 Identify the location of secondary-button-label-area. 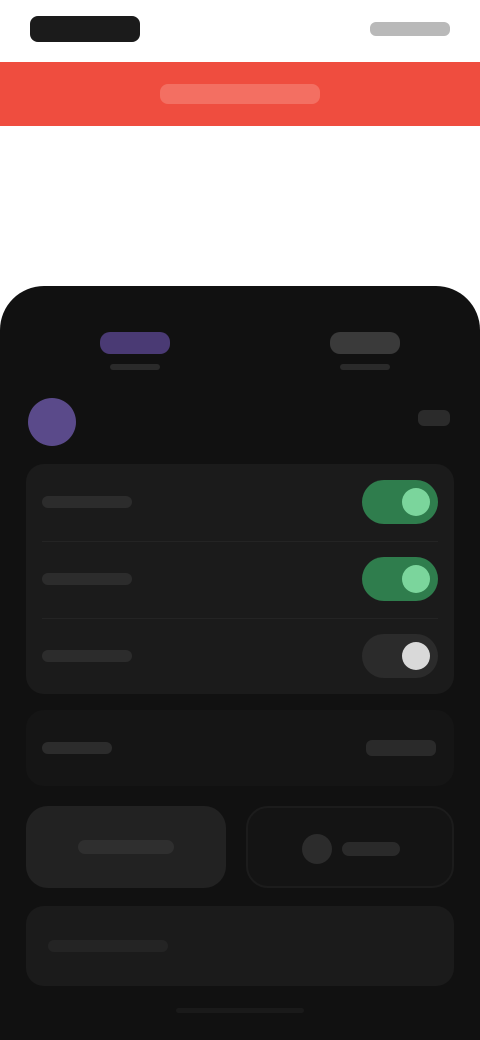
(371, 849).